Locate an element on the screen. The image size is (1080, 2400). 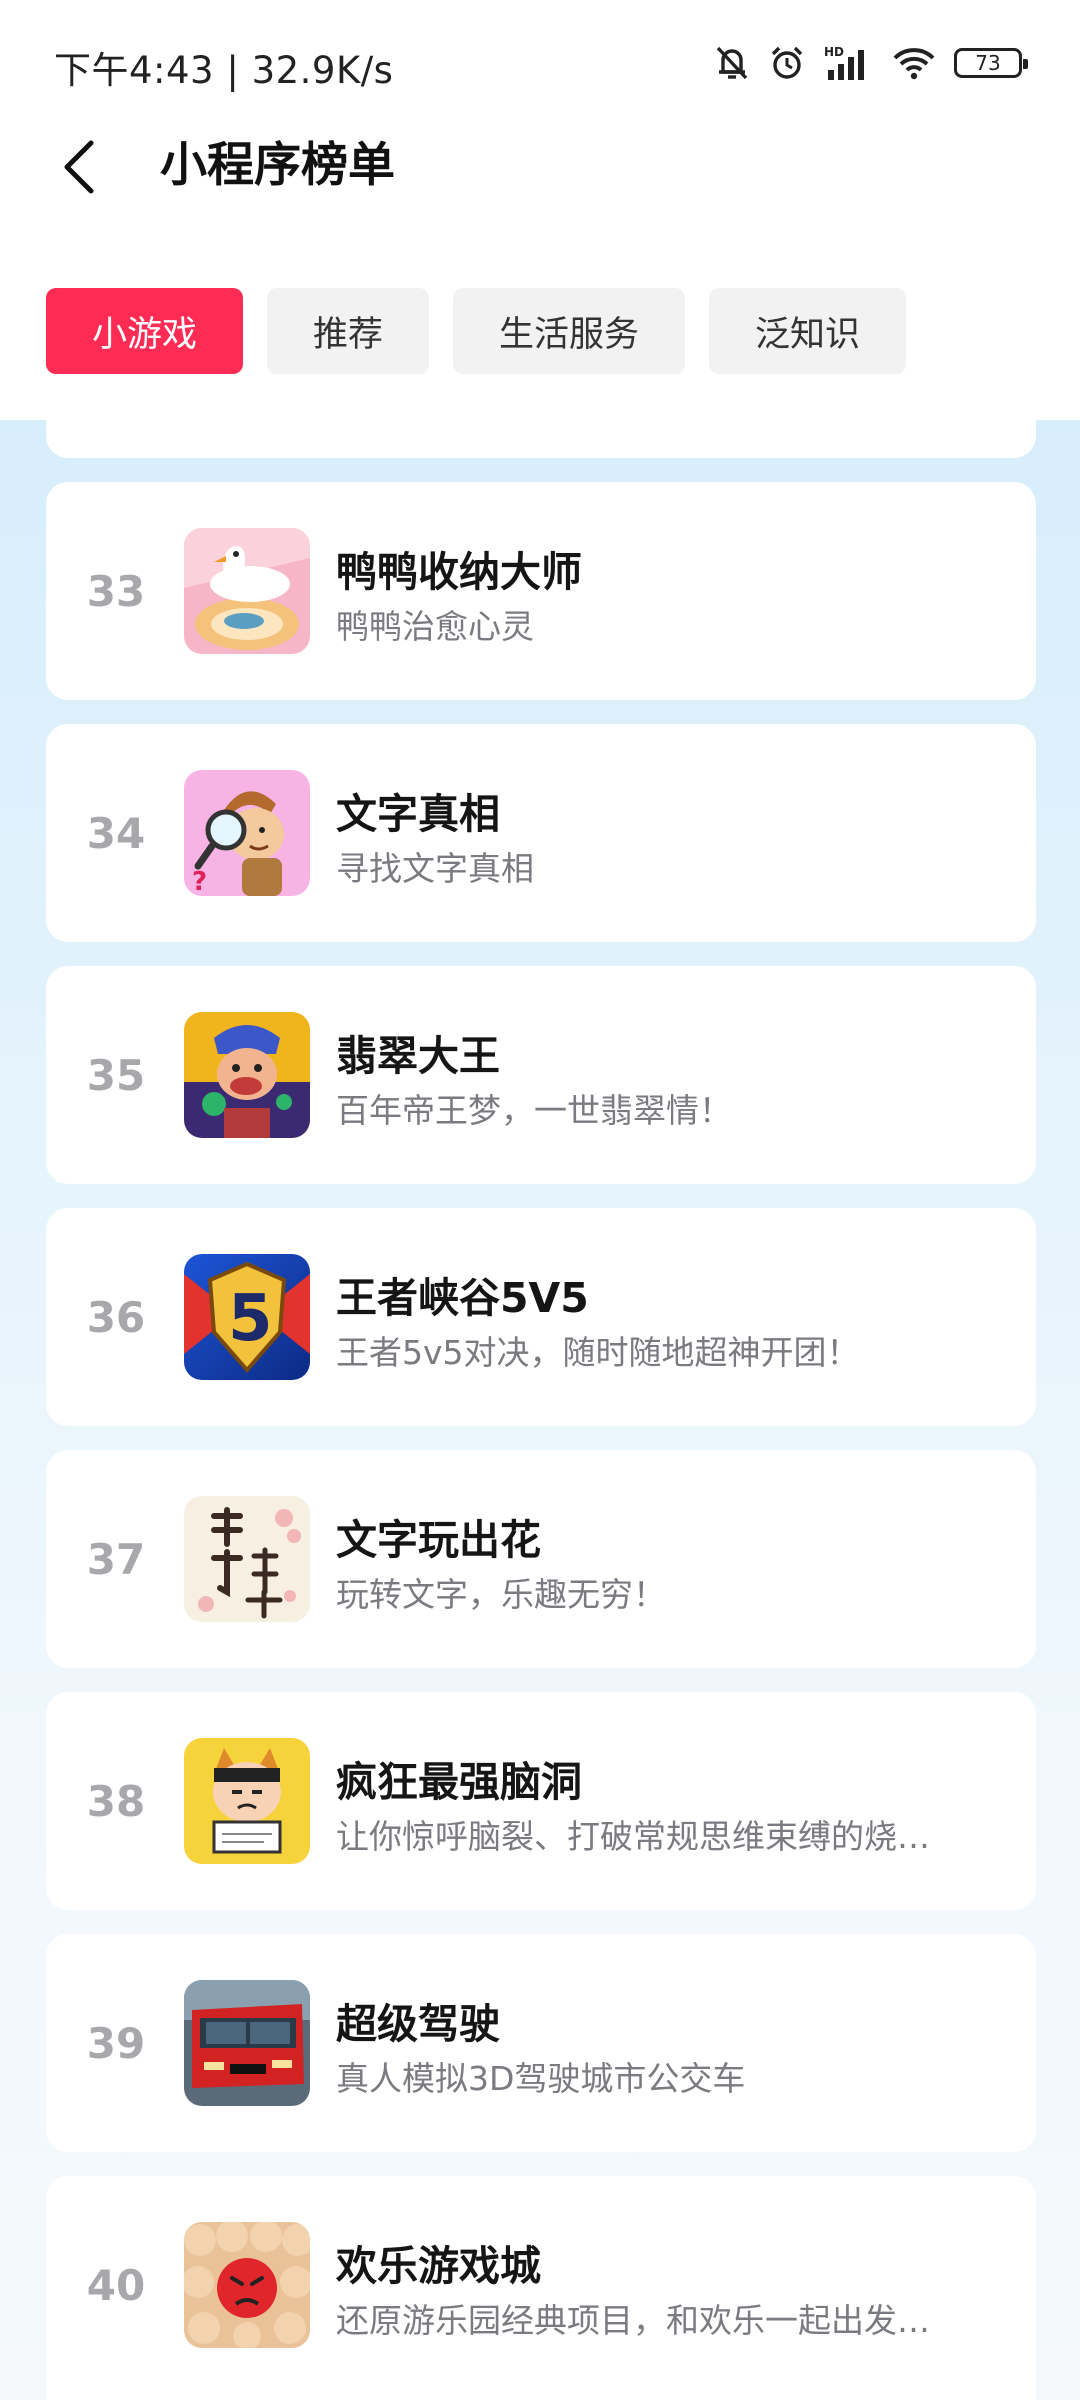
rank-number: 35 is located at coordinates (116, 1075).